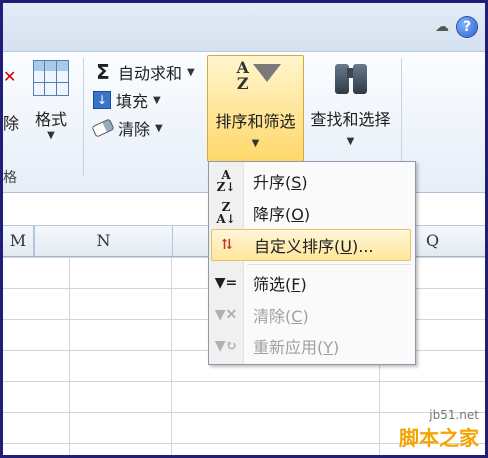 The width and height of the screenshot is (488, 458). Describe the element at coordinates (18, 241) in the screenshot. I see `column-header-m: M` at that location.